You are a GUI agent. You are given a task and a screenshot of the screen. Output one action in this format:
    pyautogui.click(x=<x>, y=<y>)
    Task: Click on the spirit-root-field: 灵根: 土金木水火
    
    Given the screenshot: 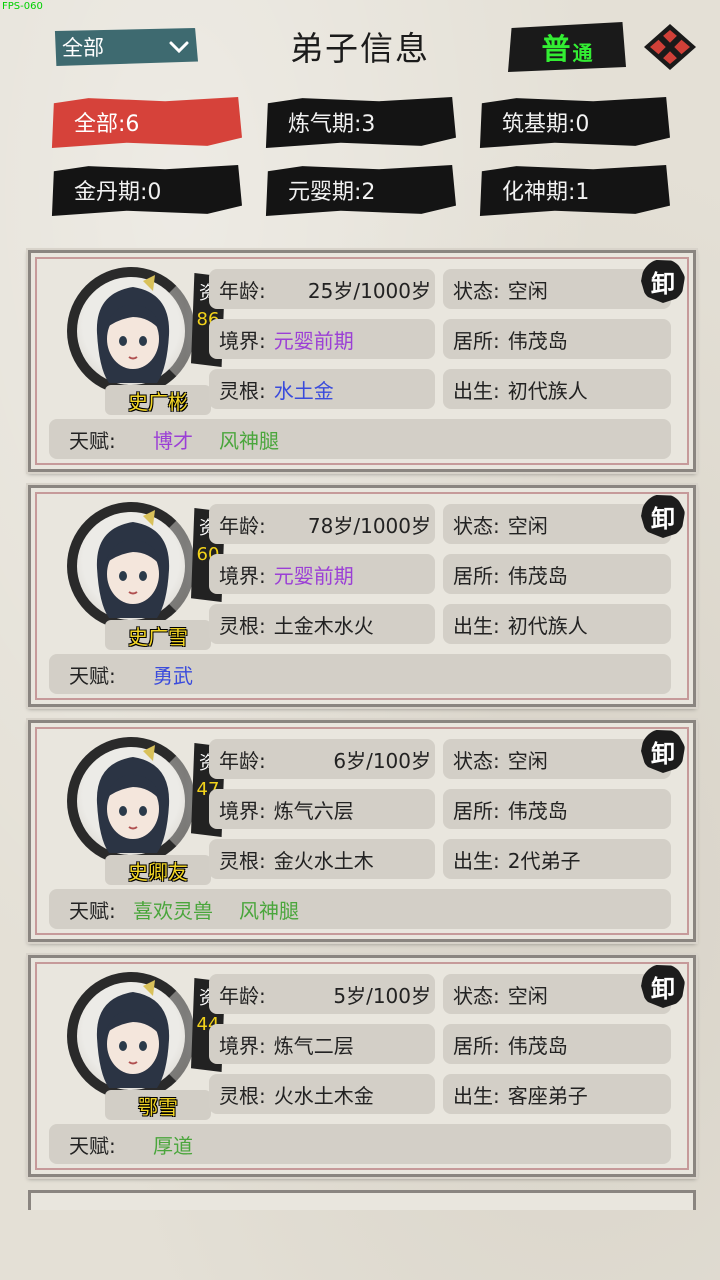 What is the action you would take?
    pyautogui.click(x=322, y=624)
    